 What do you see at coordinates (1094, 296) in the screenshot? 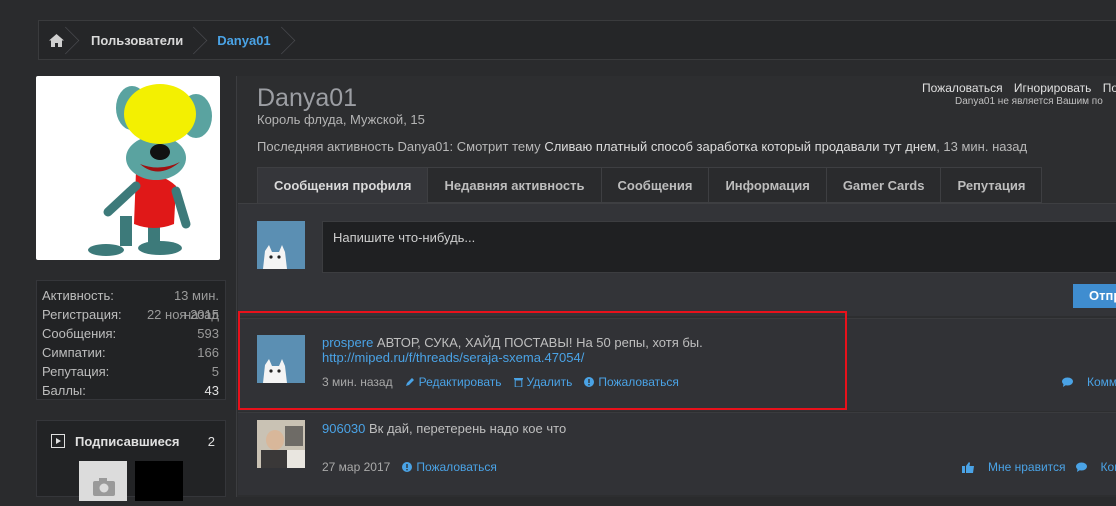
I see `post-button: Отпр` at bounding box center [1094, 296].